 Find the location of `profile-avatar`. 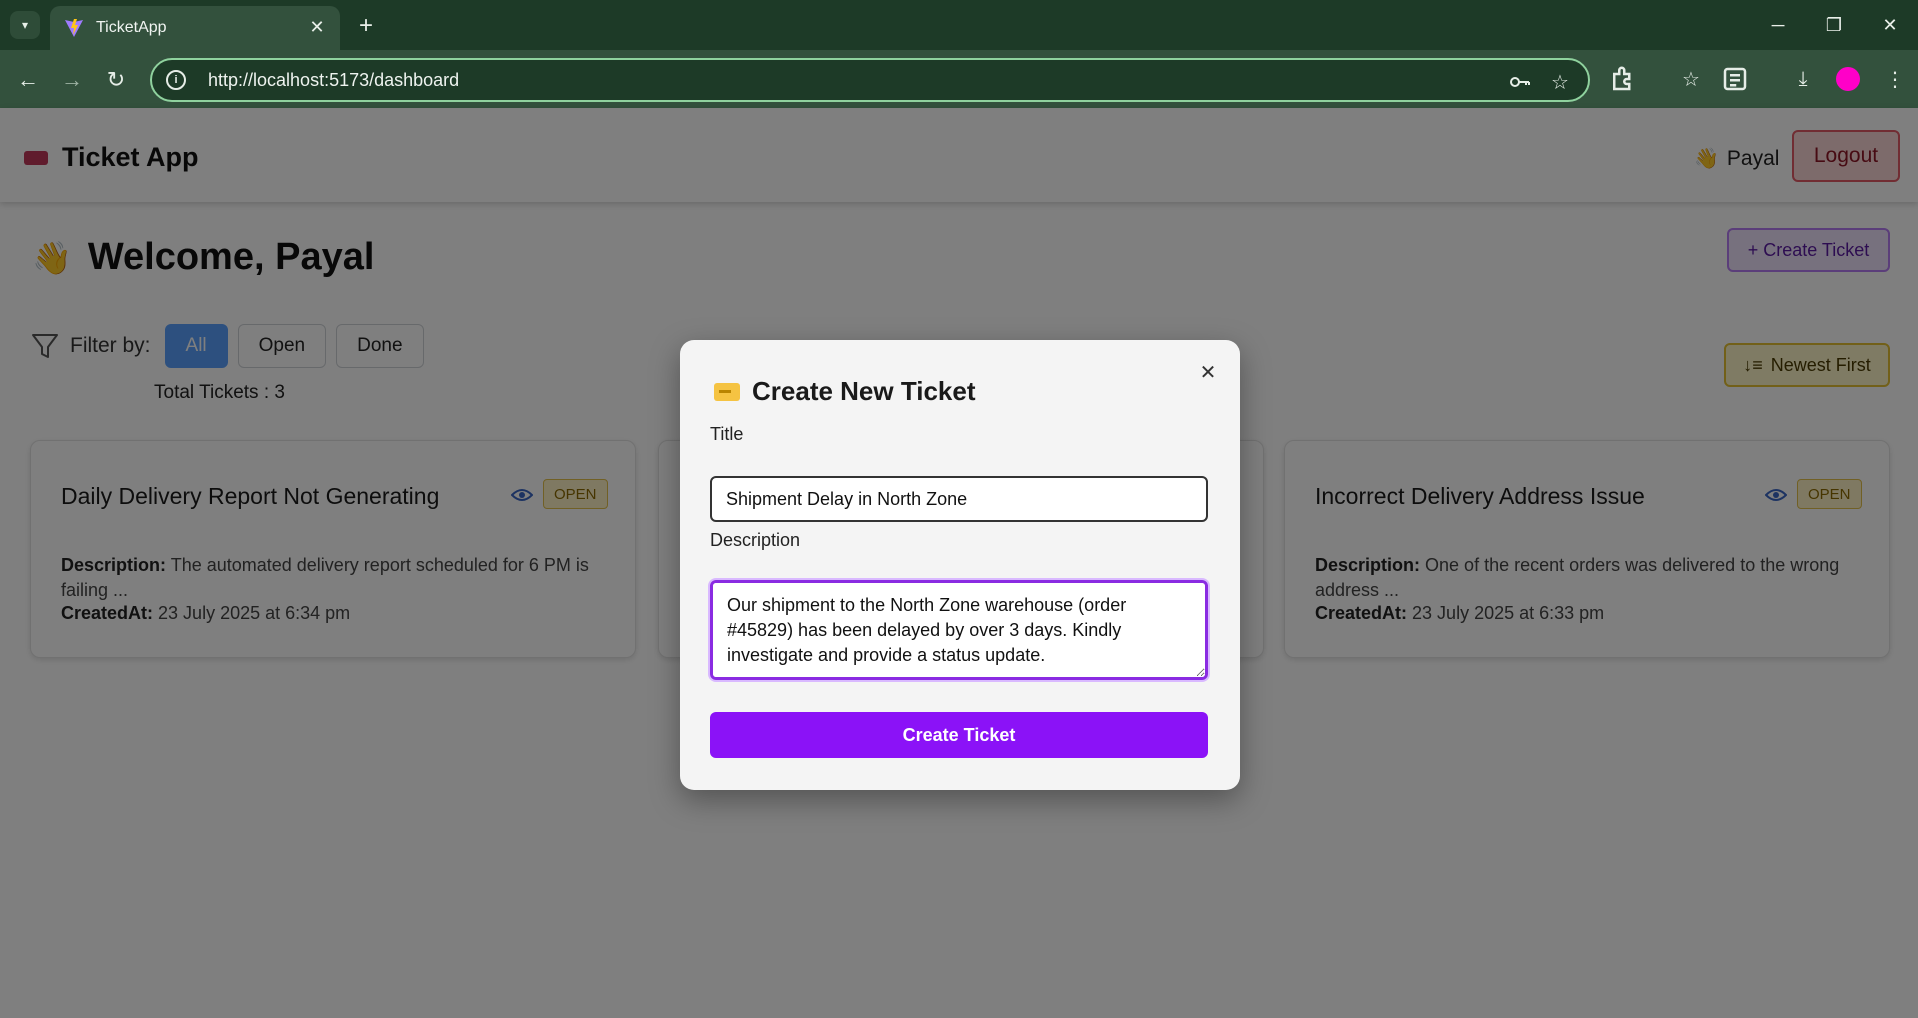

profile-avatar is located at coordinates (1848, 79).